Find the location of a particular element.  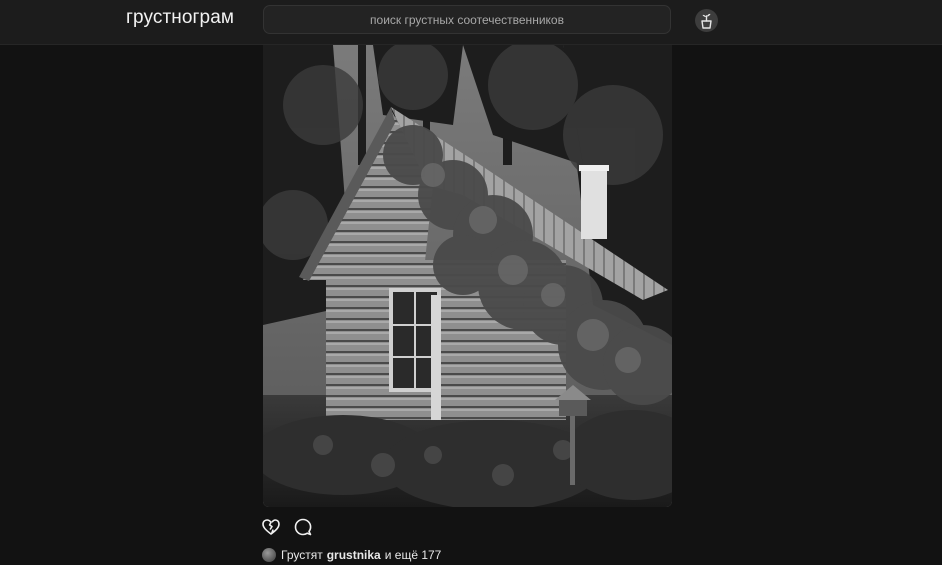

search-input is located at coordinates (467, 19).